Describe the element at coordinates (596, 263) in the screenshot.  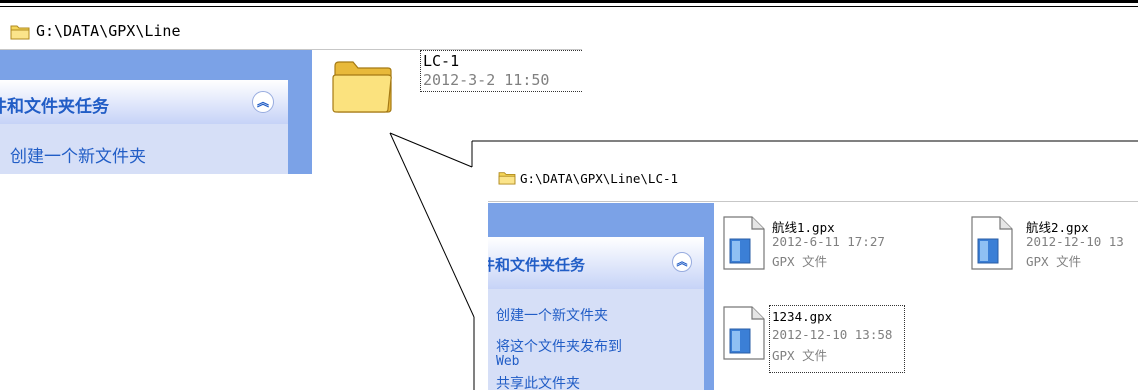
I see `tasks-header: 件和文件夹任务 ︽` at that location.